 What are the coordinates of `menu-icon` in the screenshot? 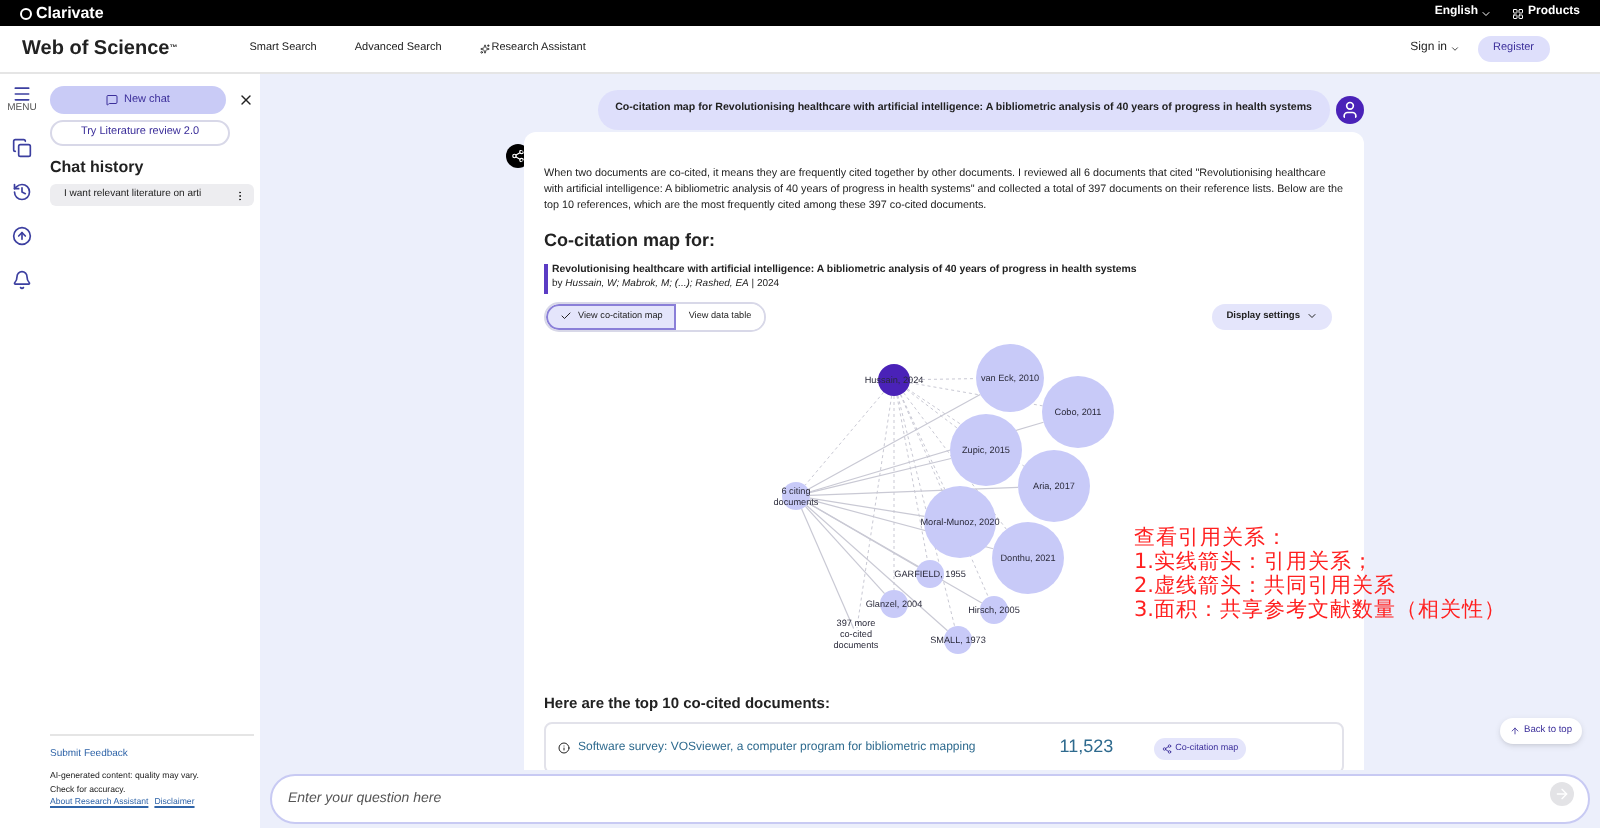 It's located at (21, 94).